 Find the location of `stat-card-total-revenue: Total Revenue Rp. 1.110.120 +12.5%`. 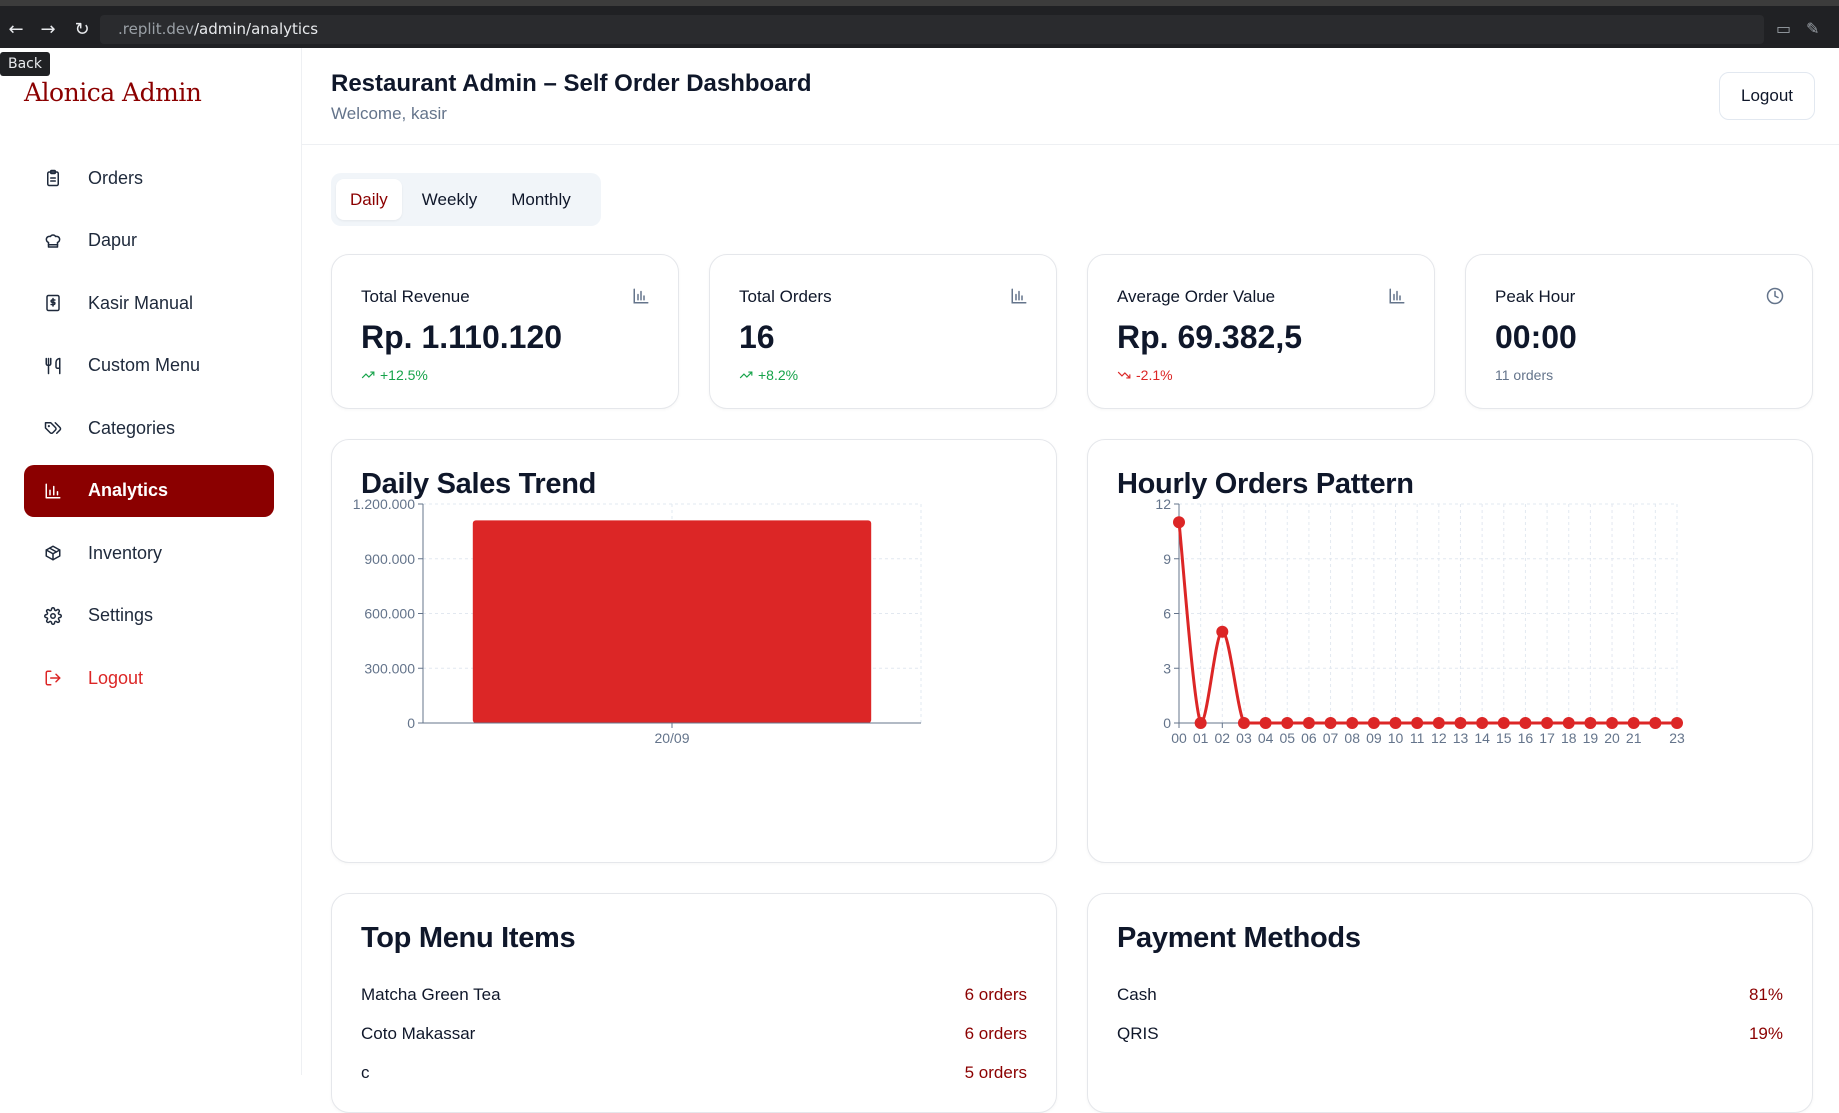

stat-card-total-revenue: Total Revenue Rp. 1.110.120 +12.5% is located at coordinates (505, 331).